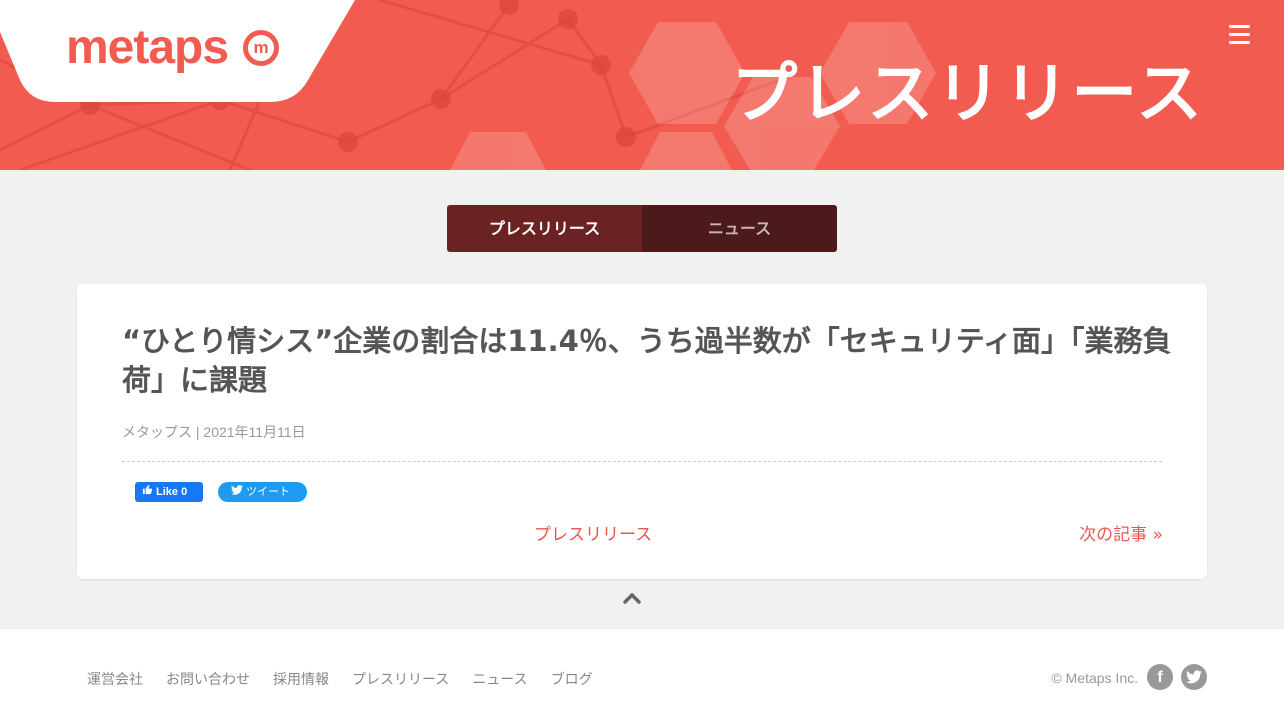 The image size is (1284, 727). Describe the element at coordinates (301, 679) in the screenshot. I see `footer-link-careers: 採用情報` at that location.